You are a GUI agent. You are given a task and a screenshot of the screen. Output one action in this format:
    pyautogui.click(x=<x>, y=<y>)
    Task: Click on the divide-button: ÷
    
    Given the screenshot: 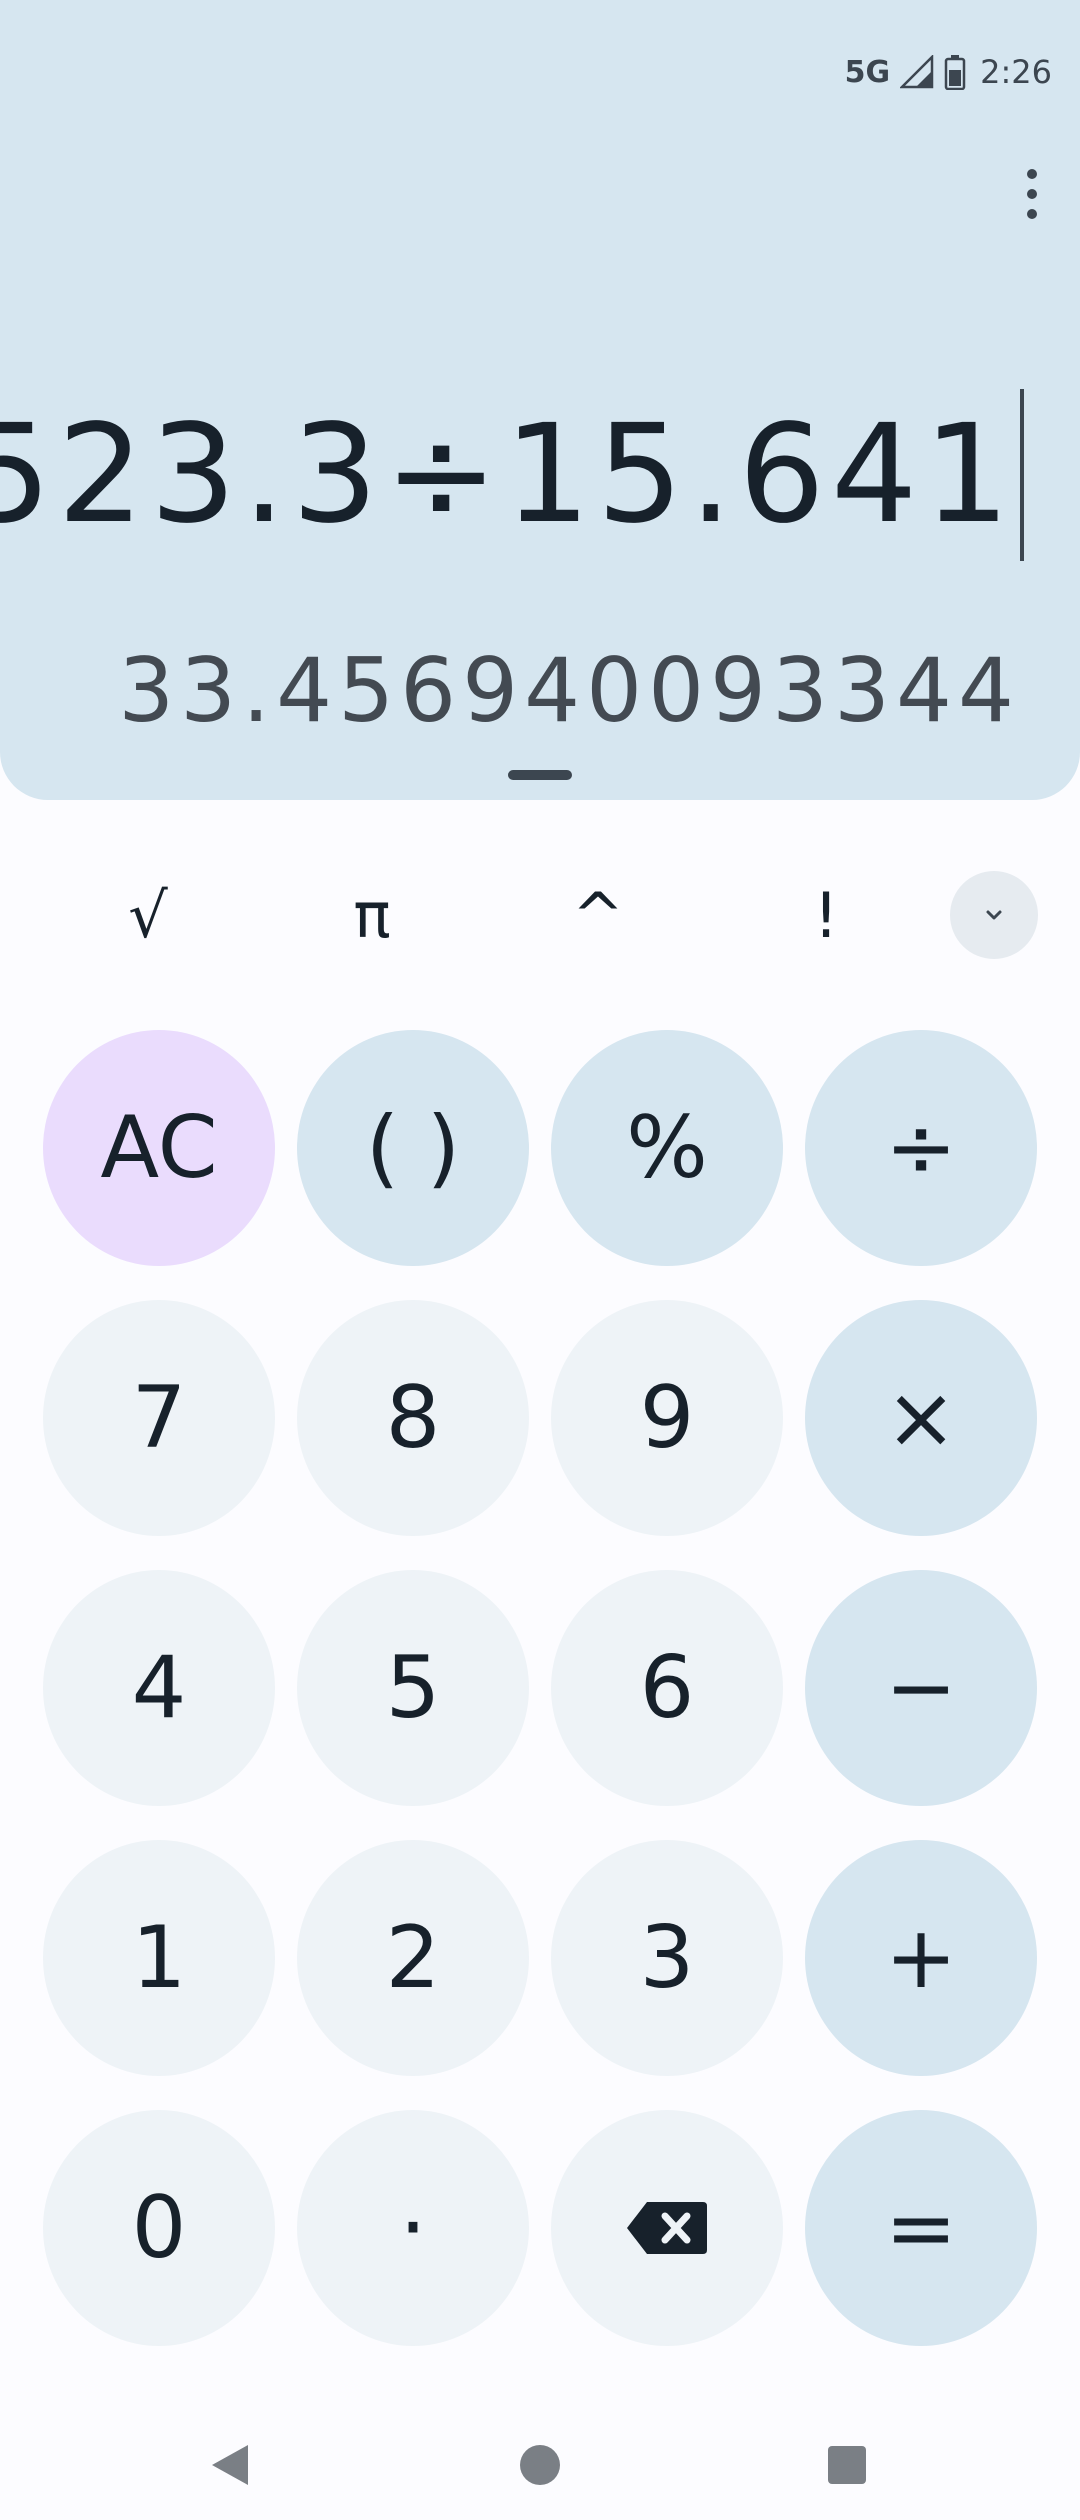 What is the action you would take?
    pyautogui.click(x=921, y=1148)
    